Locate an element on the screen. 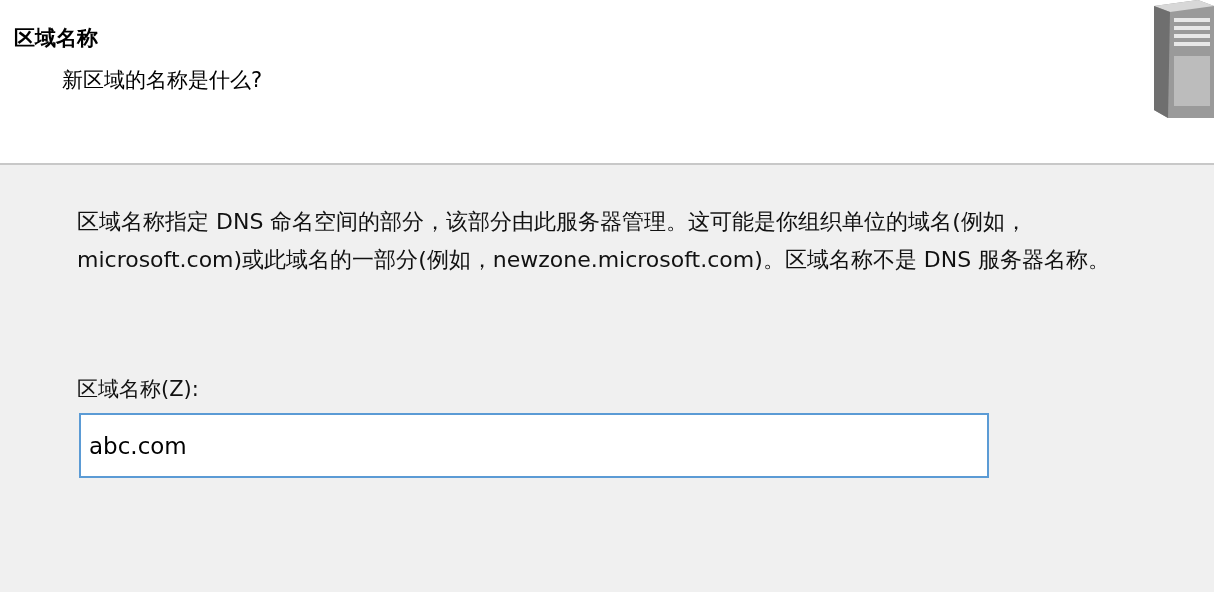  page-title: 区域名称 is located at coordinates (56, 38).